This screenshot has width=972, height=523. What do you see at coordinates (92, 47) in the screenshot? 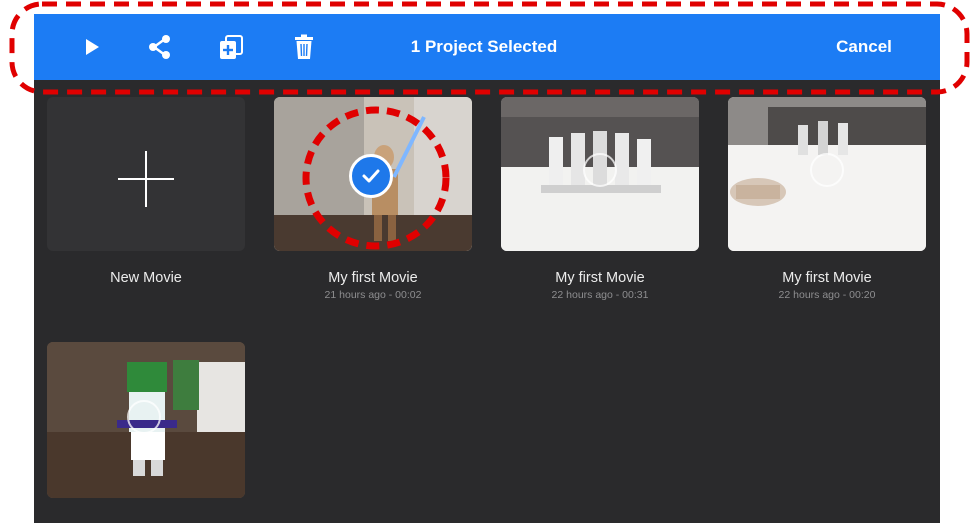
I see `play-icon` at bounding box center [92, 47].